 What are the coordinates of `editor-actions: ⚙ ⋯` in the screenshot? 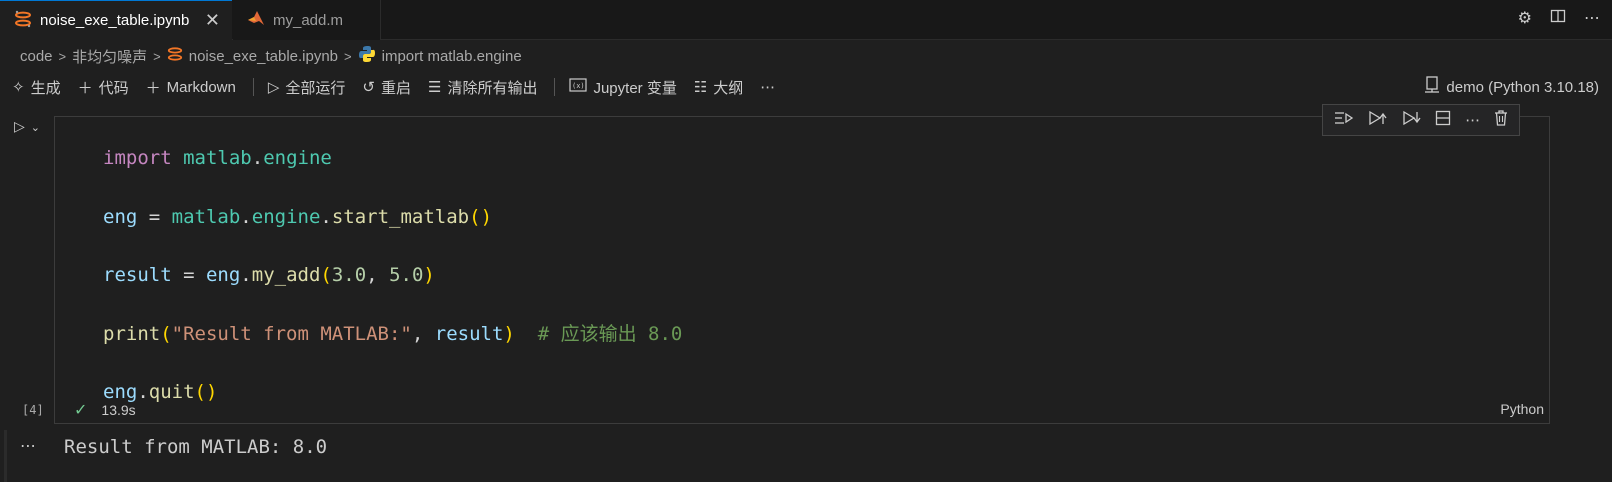 It's located at (1559, 18).